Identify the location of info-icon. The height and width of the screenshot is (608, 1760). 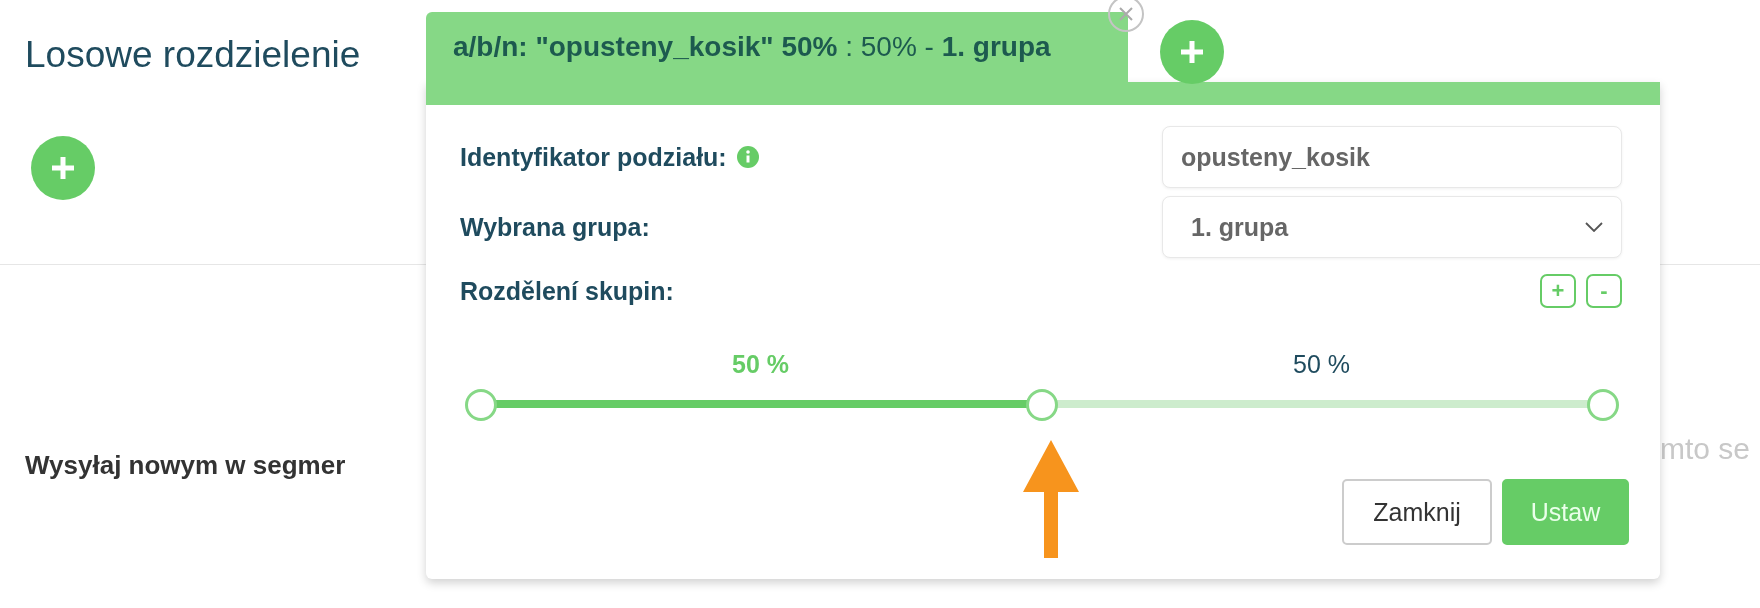
(747, 157).